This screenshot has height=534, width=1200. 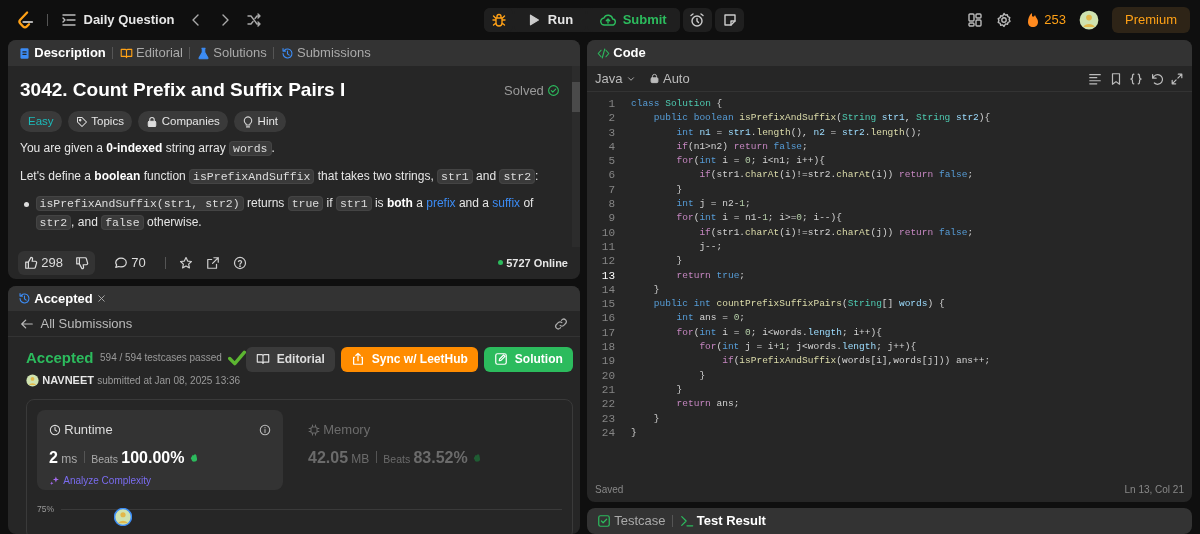 I want to click on scrollbar, so click(x=576, y=156).